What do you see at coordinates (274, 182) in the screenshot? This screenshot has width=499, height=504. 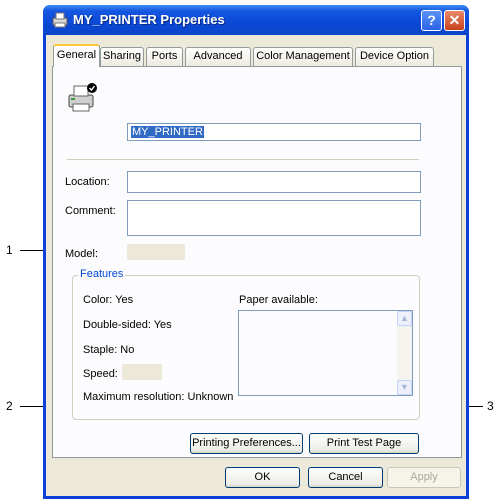 I see `location-input` at bounding box center [274, 182].